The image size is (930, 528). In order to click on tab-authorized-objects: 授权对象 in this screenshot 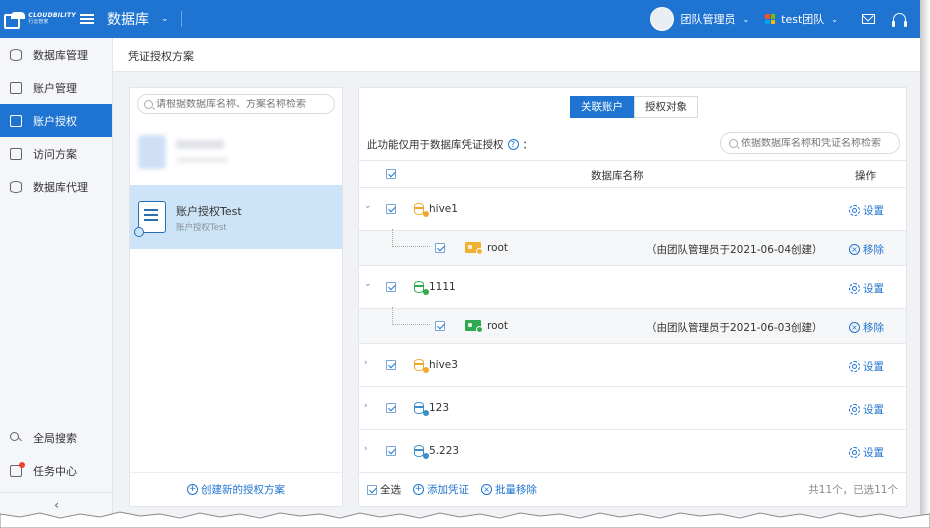, I will do `click(666, 107)`.